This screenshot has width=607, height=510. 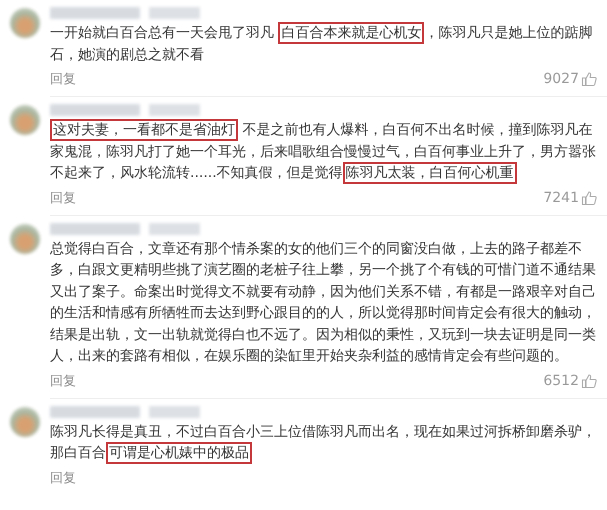 What do you see at coordinates (323, 44) in the screenshot?
I see `comment-text: 一开始就白百合总有一天会甩了羽凡 白百合本来就是心机女 ，陈羽凡只是她上位的踮脚石，她演的剧总之就不看` at bounding box center [323, 44].